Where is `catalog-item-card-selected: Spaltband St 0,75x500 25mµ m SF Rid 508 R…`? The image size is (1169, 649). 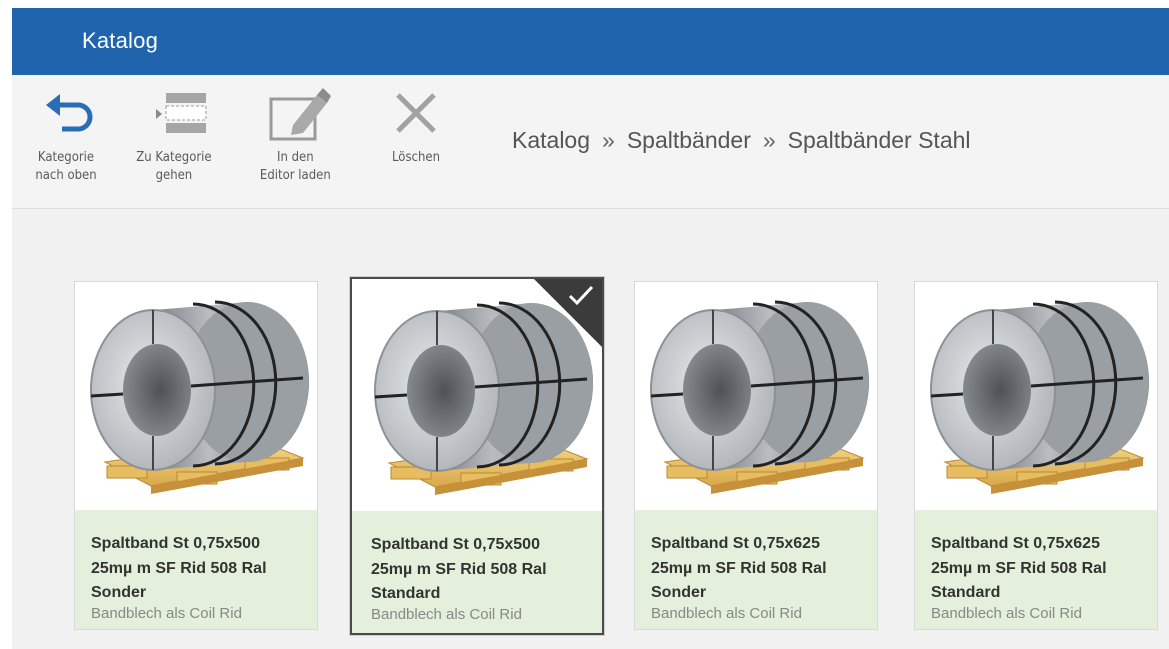 catalog-item-card-selected: Spaltband St 0,75x500 25mµ m SF Rid 508 R… is located at coordinates (477, 456).